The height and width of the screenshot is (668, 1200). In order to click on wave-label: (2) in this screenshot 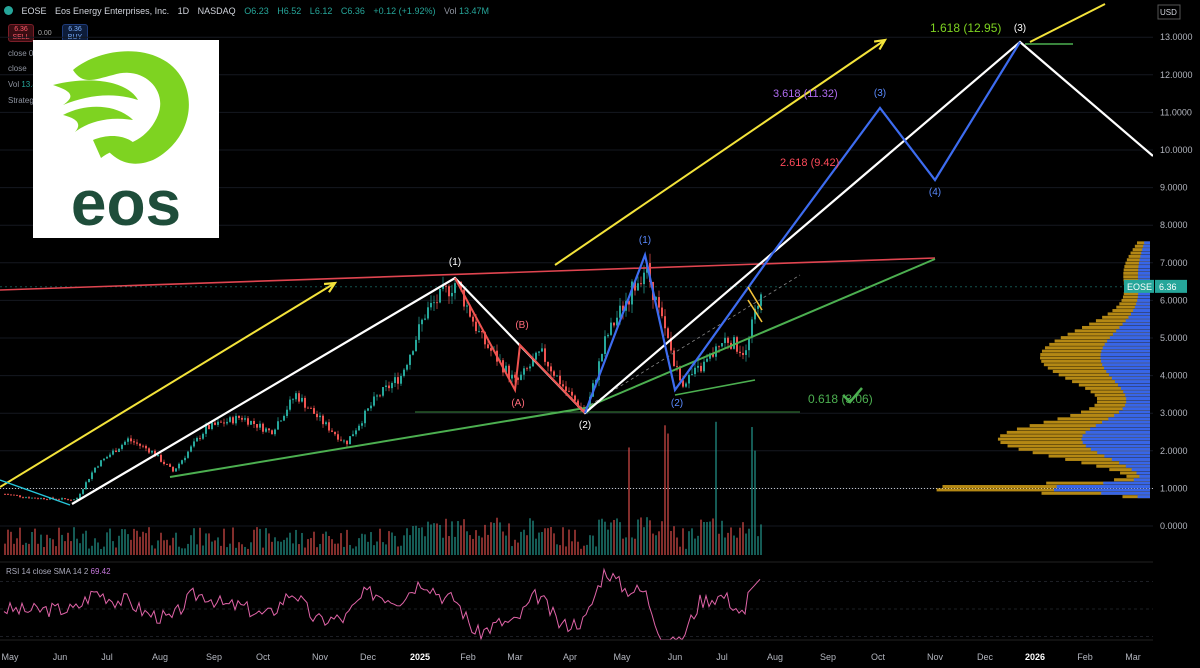, I will do `click(677, 403)`.